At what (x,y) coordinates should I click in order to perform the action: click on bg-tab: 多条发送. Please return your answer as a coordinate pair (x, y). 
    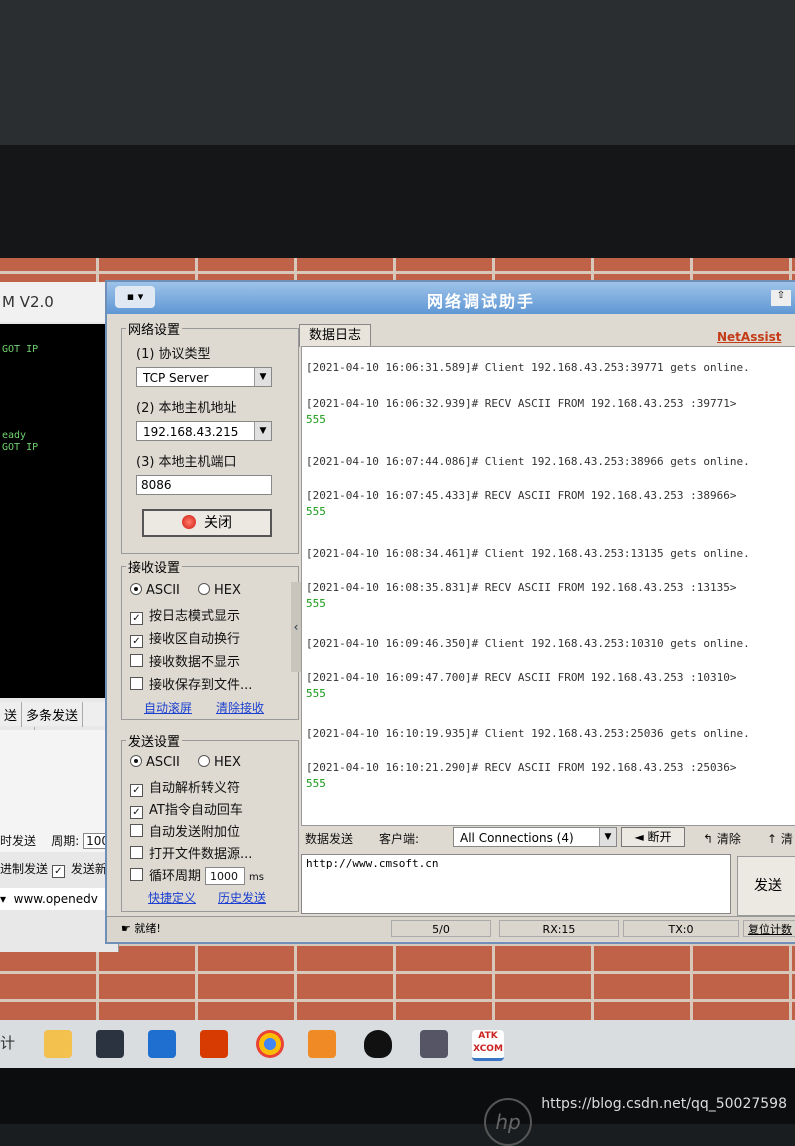
    Looking at the image, I should click on (53, 714).